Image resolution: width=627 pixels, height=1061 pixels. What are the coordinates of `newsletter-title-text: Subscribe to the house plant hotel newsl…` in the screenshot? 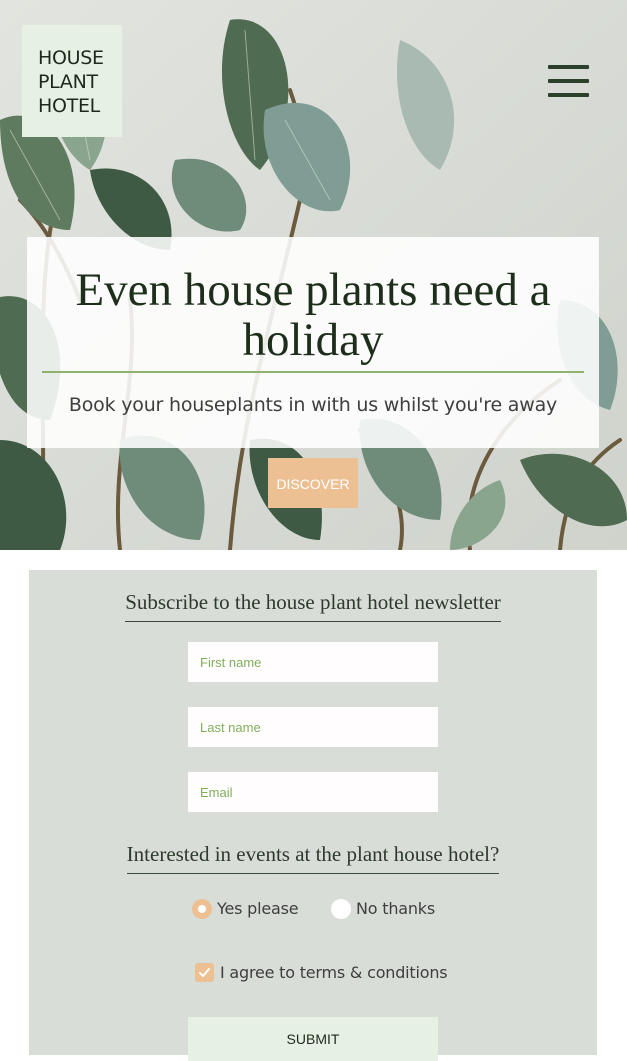 It's located at (313, 606).